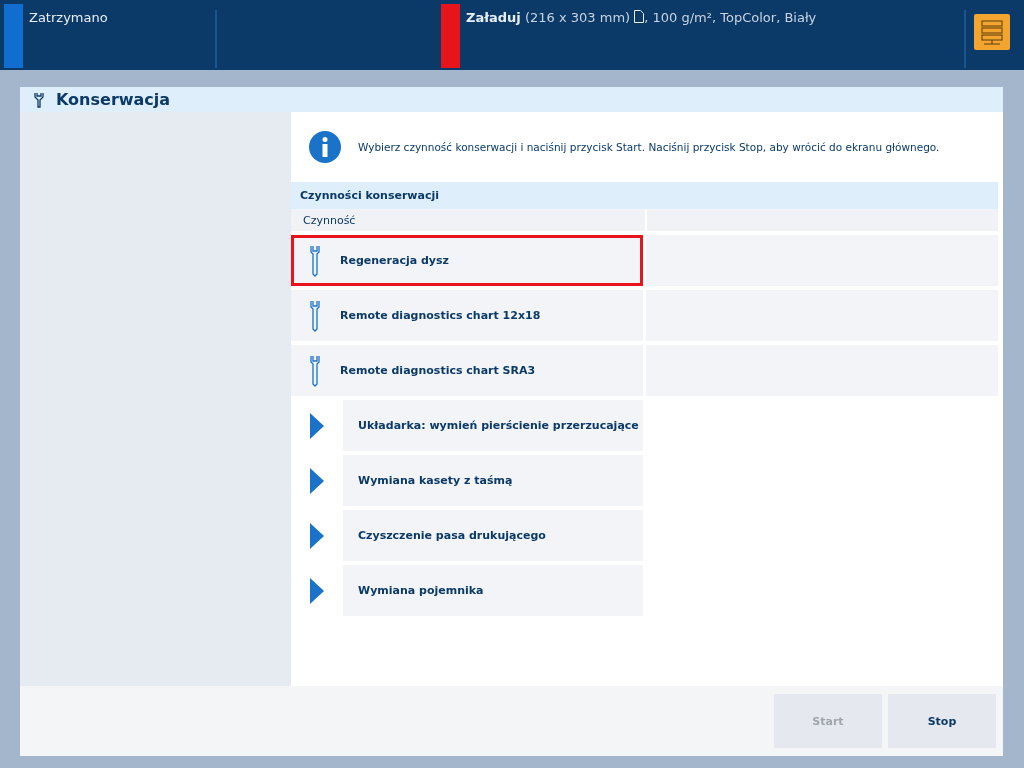 This screenshot has width=1024, height=768. Describe the element at coordinates (450, 36) in the screenshot. I see `alert-indicator` at that location.